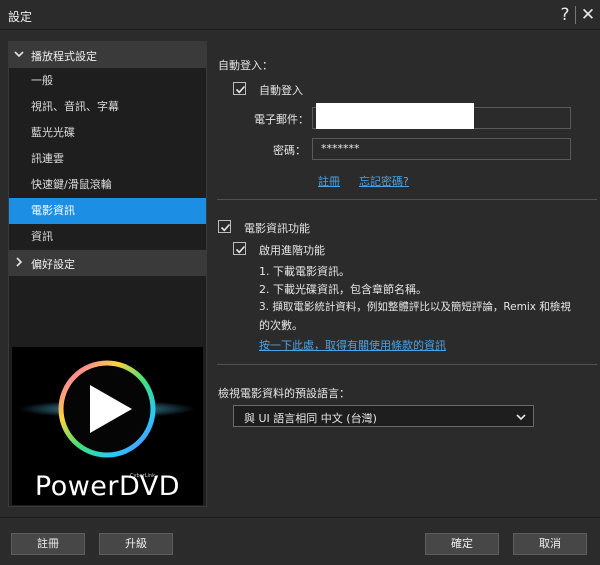 This screenshot has width=600, height=565. I want to click on movie-info-checkbox, so click(224, 226).